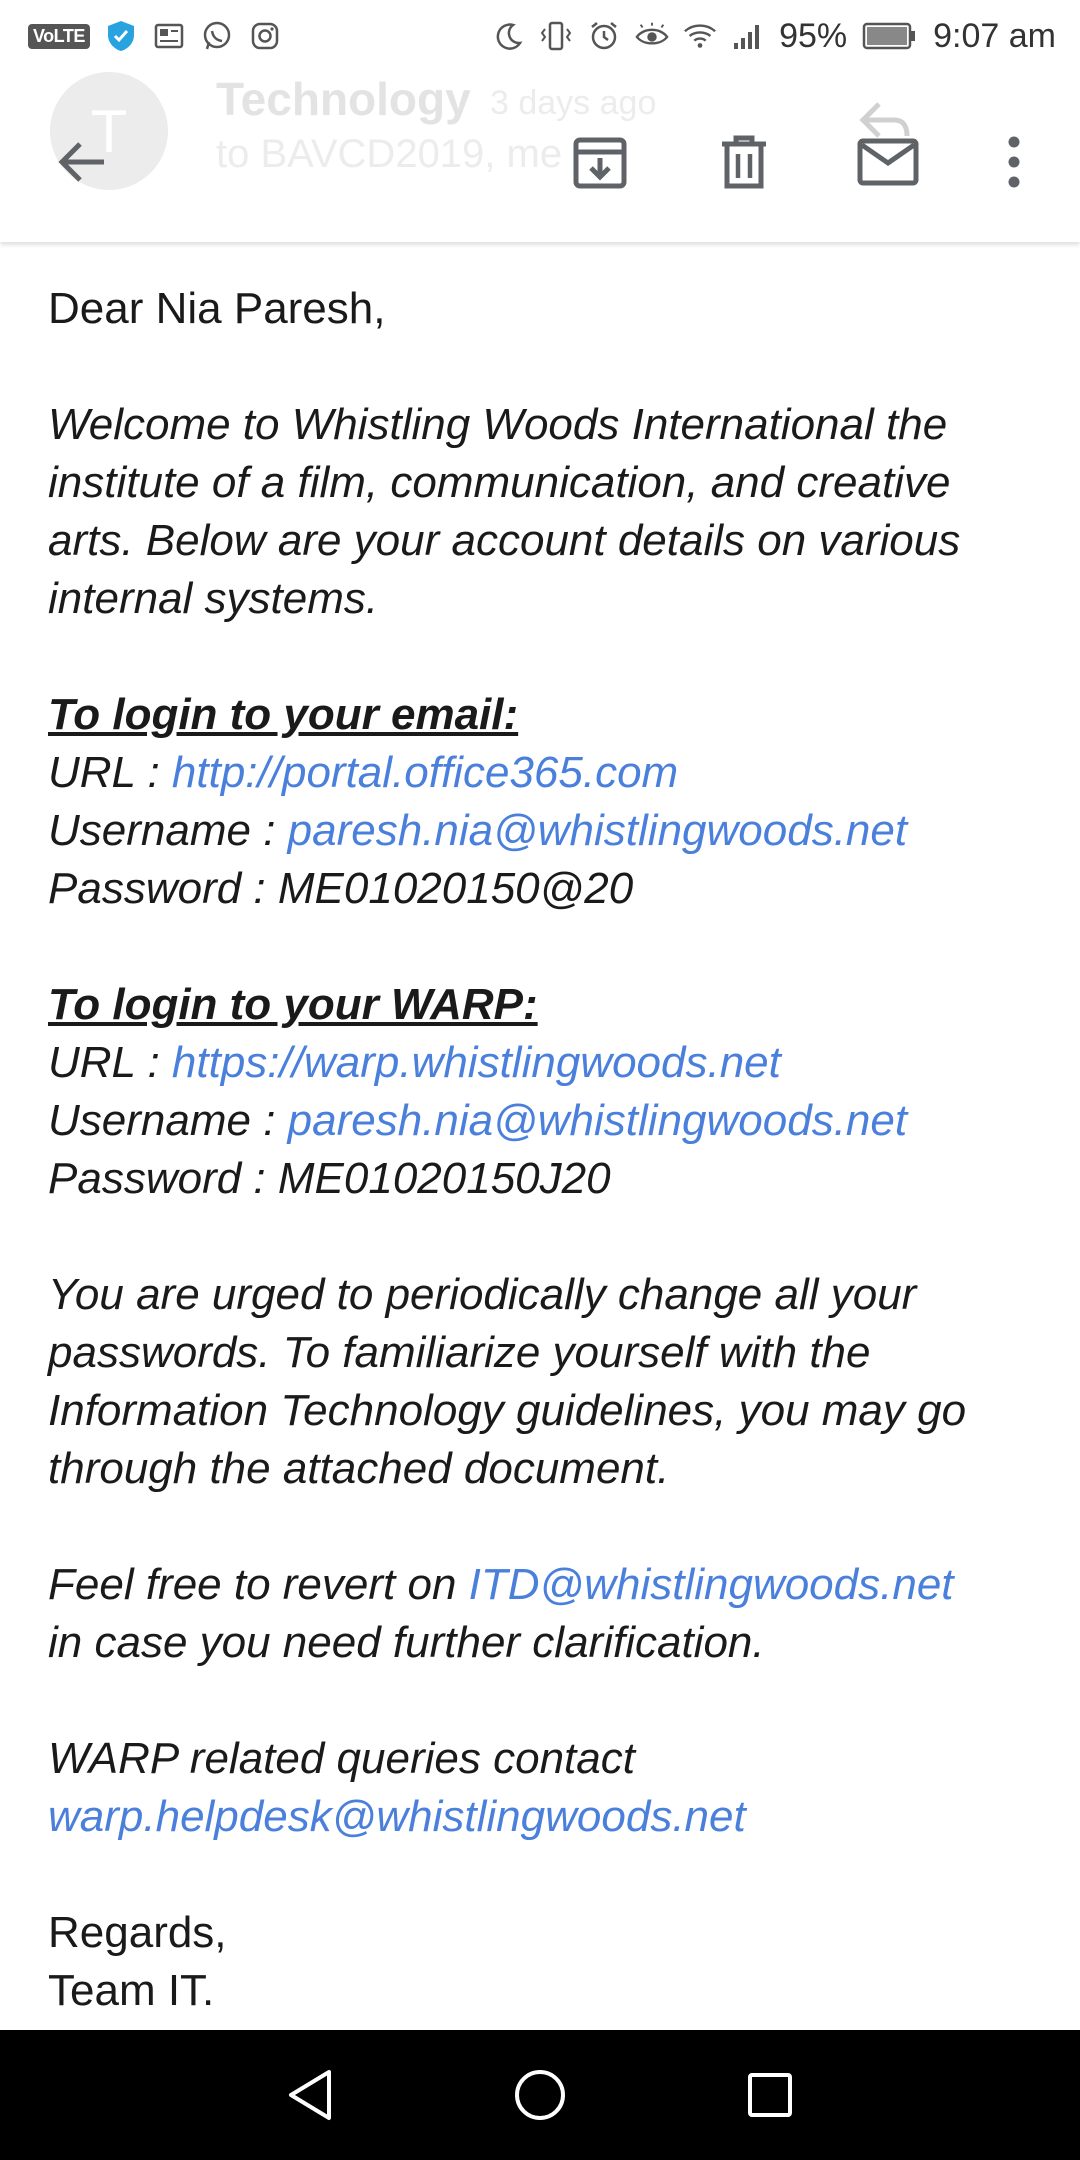  Describe the element at coordinates (476, 1062) in the screenshot. I see `warp-url-link: https://warp.whistlingwoods.net` at that location.